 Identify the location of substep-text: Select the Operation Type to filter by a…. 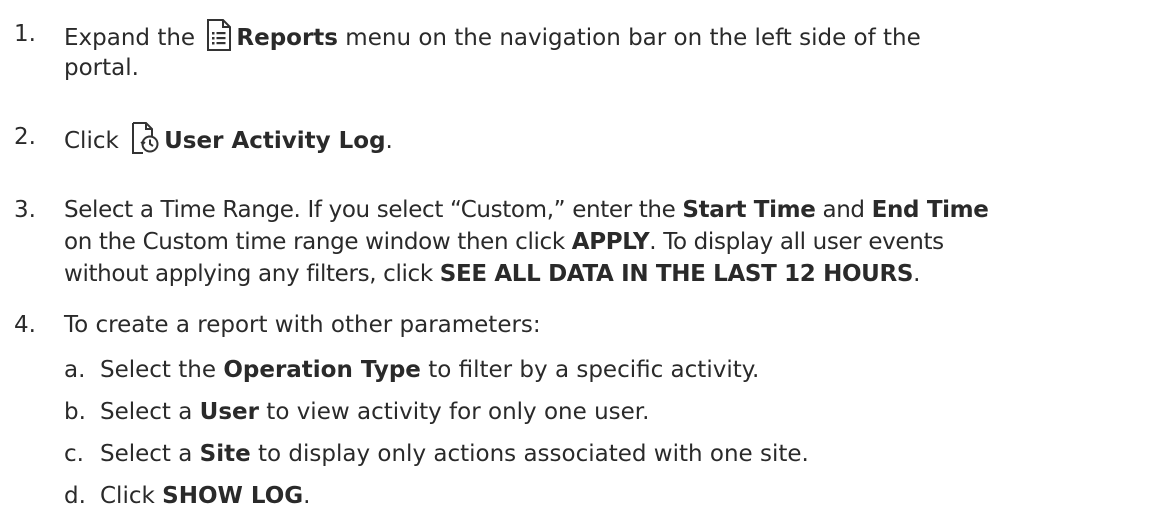
(430, 370).